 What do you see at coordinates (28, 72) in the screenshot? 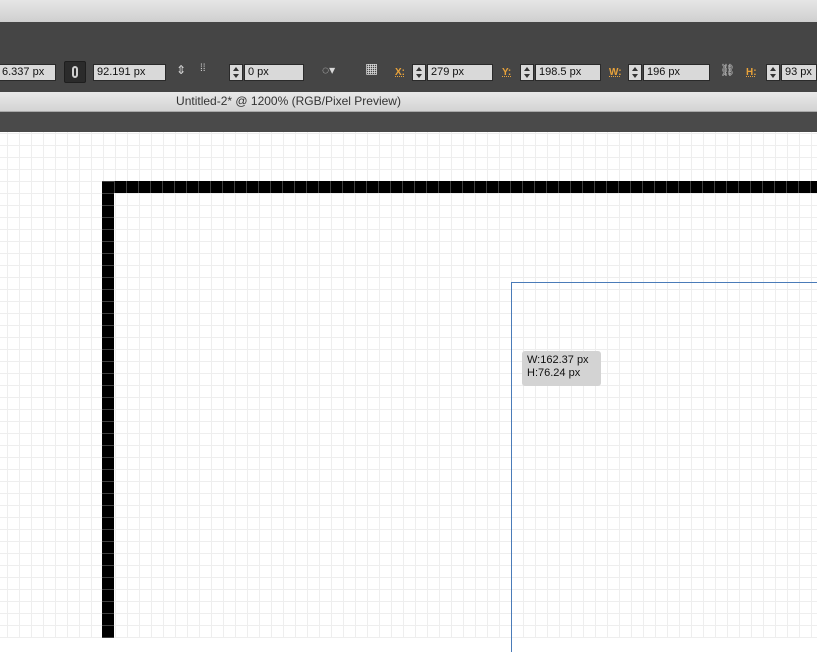
I see `width-field: 6.337 px` at bounding box center [28, 72].